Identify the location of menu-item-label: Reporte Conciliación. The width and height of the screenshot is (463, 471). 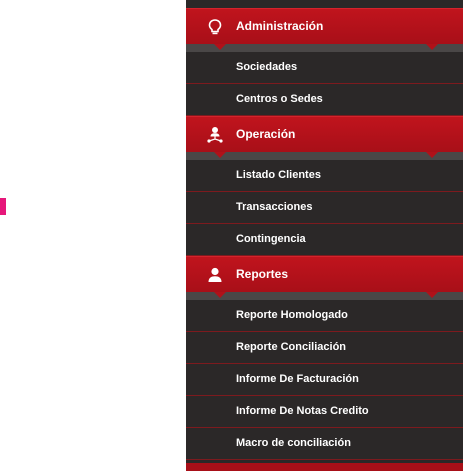
(291, 347).